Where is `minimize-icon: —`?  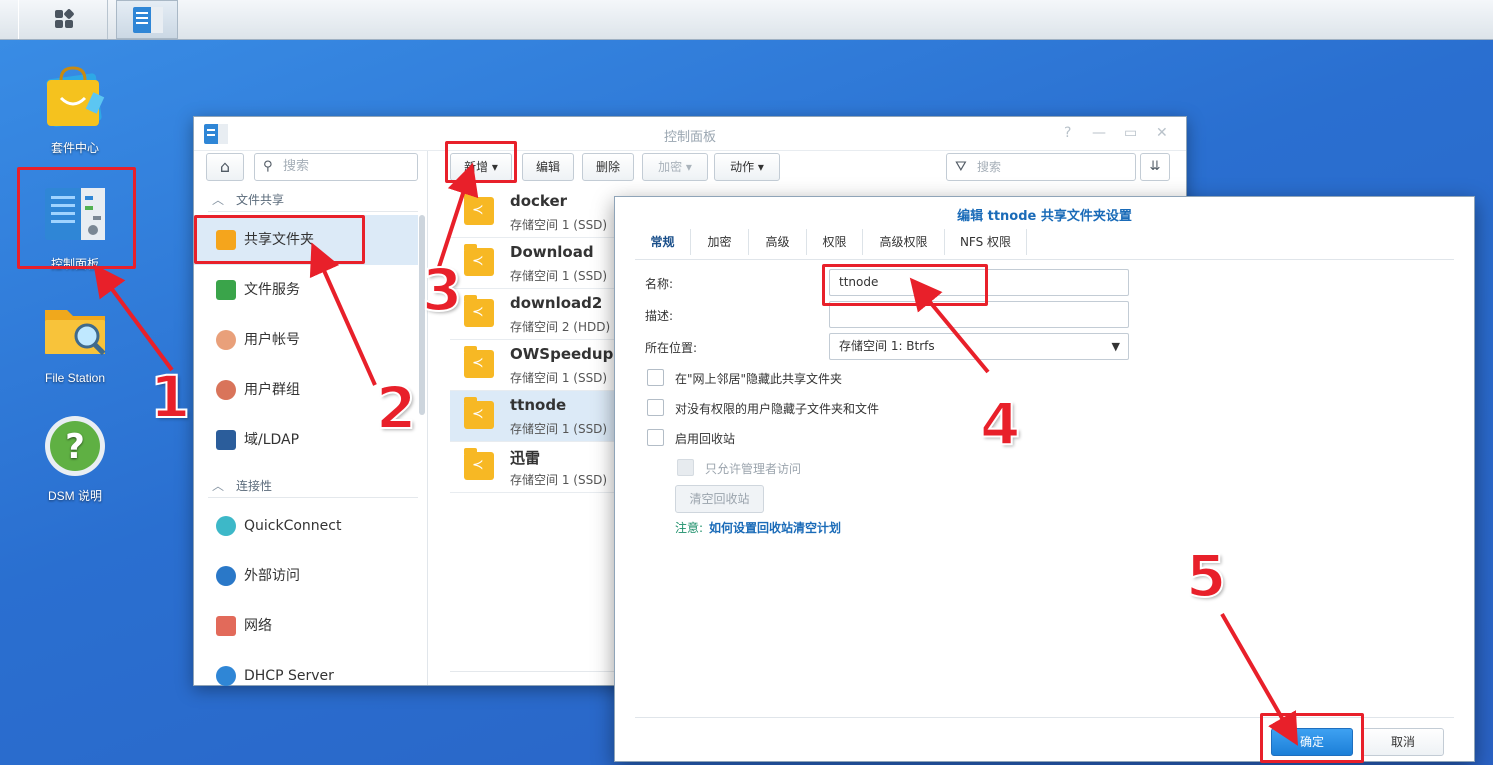
minimize-icon: — is located at coordinates (1099, 133).